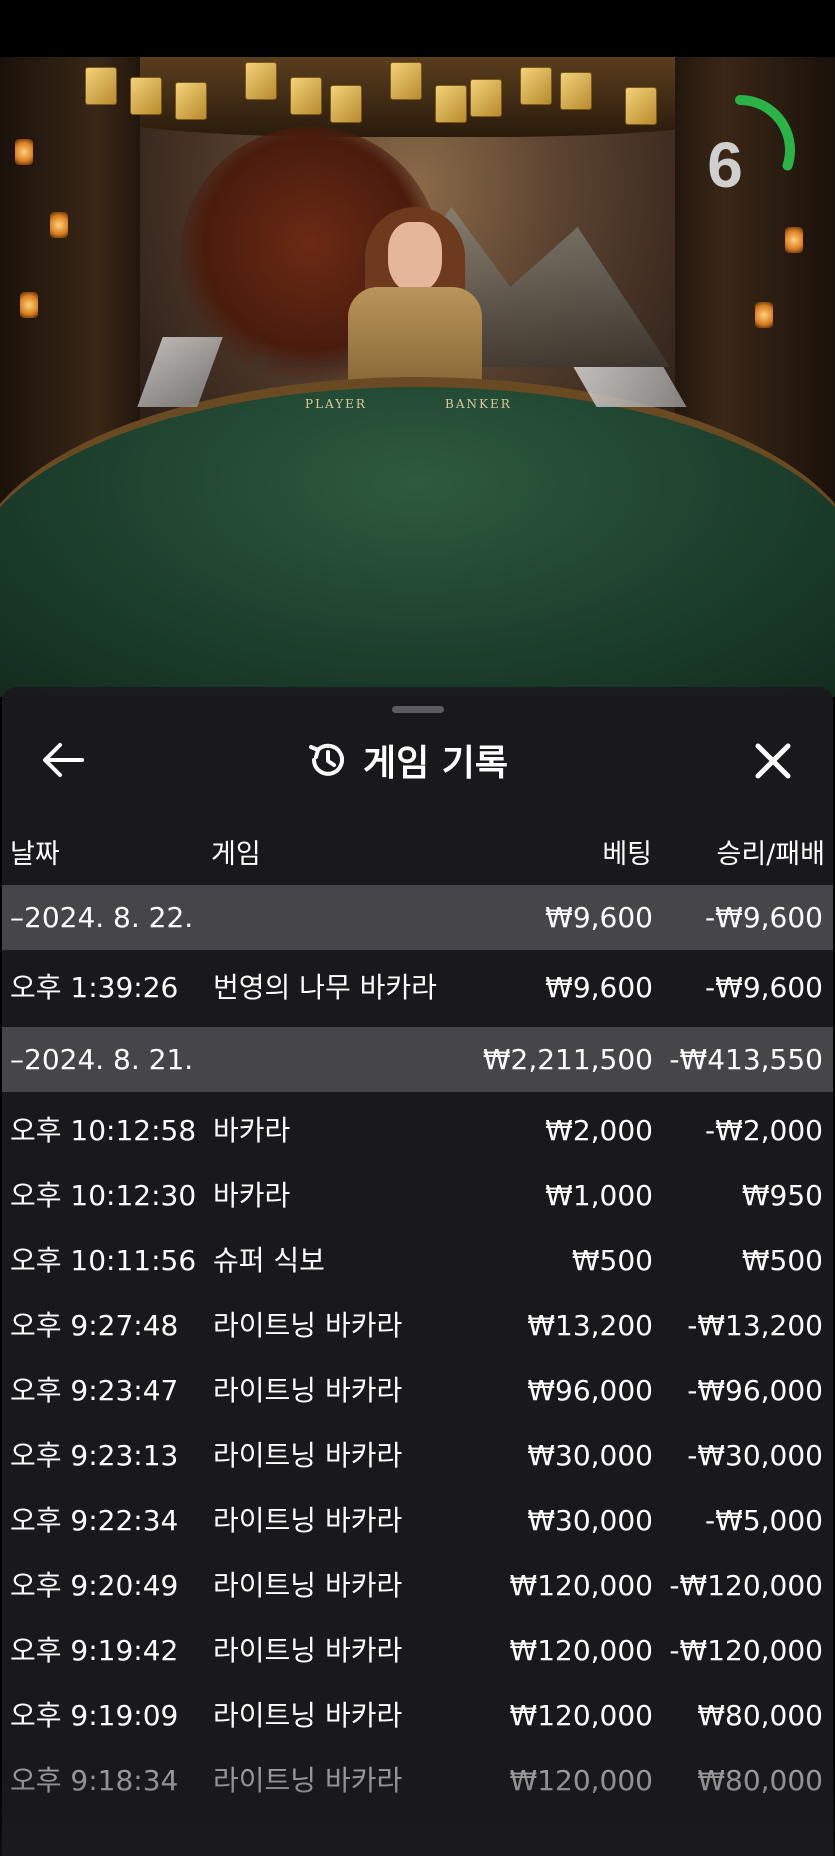 The image size is (835, 1856). What do you see at coordinates (269, 1260) in the screenshot?
I see `row-game: 슈퍼 식보` at bounding box center [269, 1260].